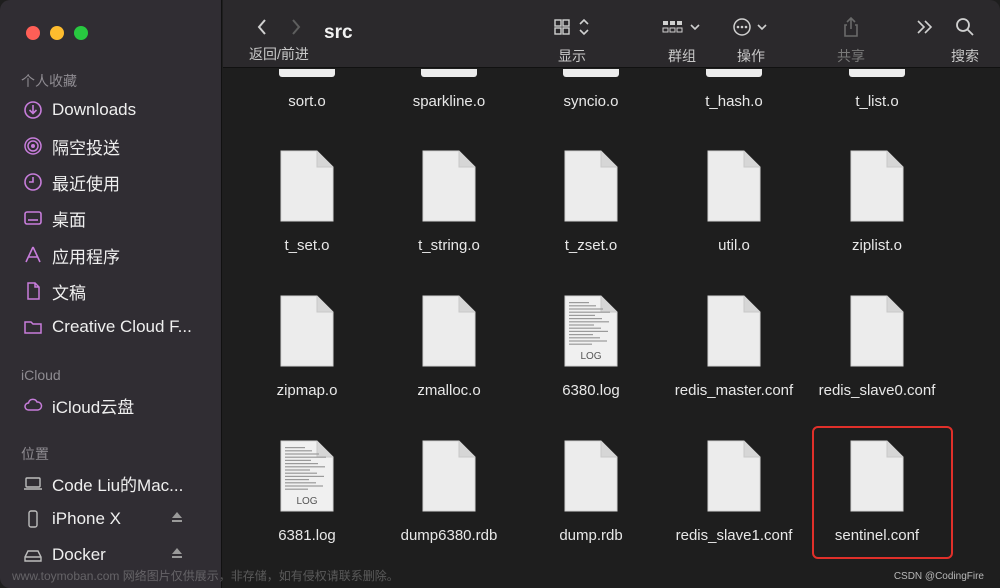 The width and height of the screenshot is (1000, 588). What do you see at coordinates (49, 81) in the screenshot?
I see `favorites-section-title: 个人收藏` at bounding box center [49, 81].